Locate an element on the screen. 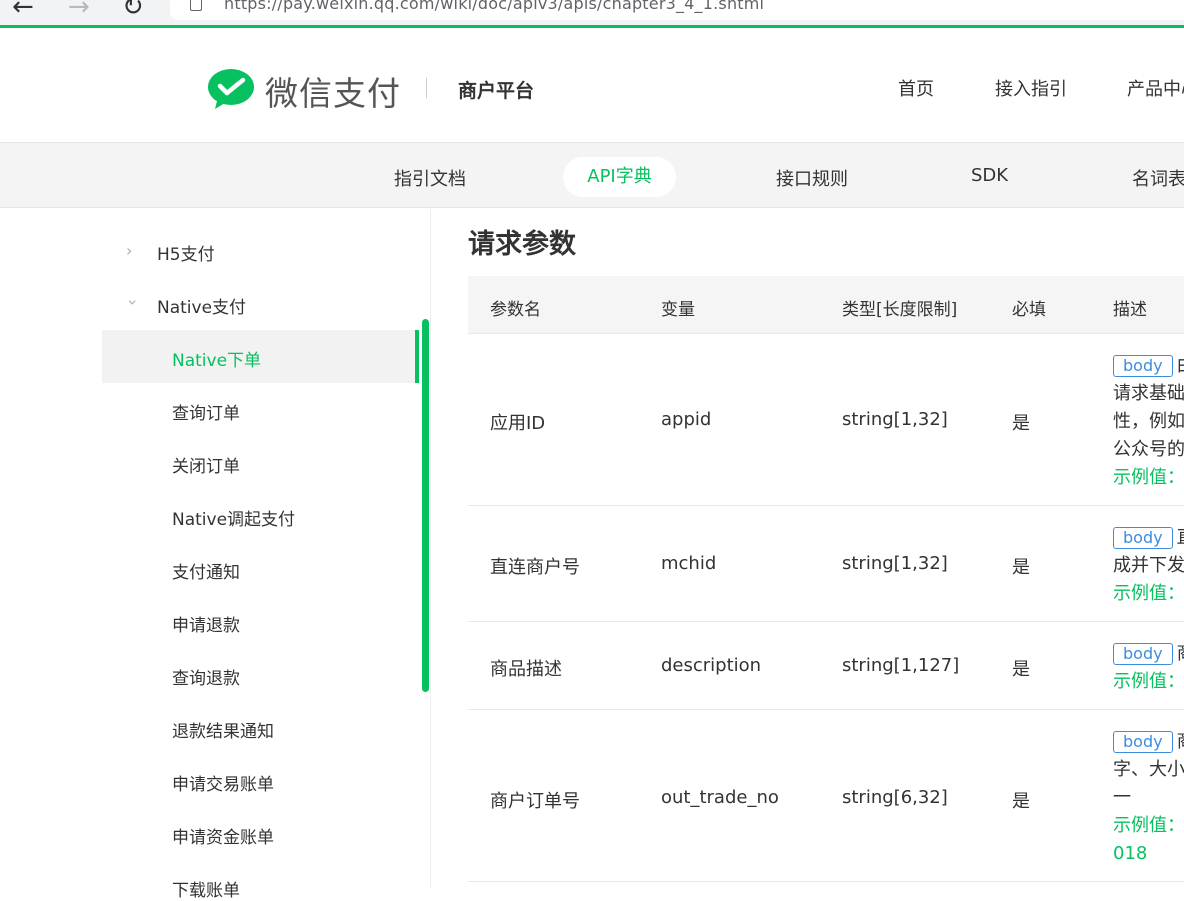 The image size is (1184, 901). description-text: 字、大小 is located at coordinates (1148, 769).